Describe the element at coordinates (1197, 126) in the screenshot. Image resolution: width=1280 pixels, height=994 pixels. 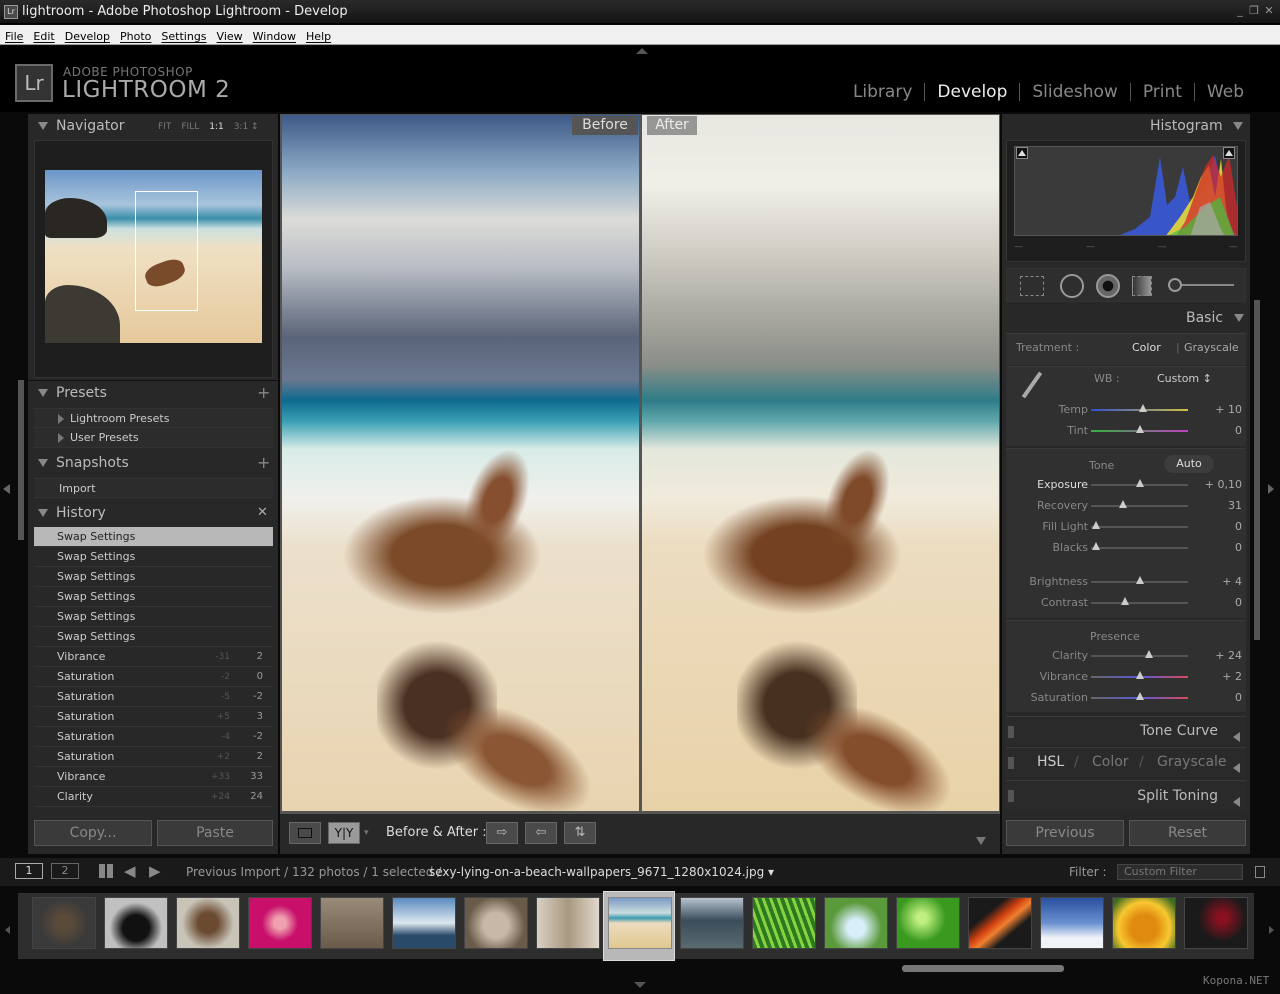
I see `histogram-header: Histogram` at that location.